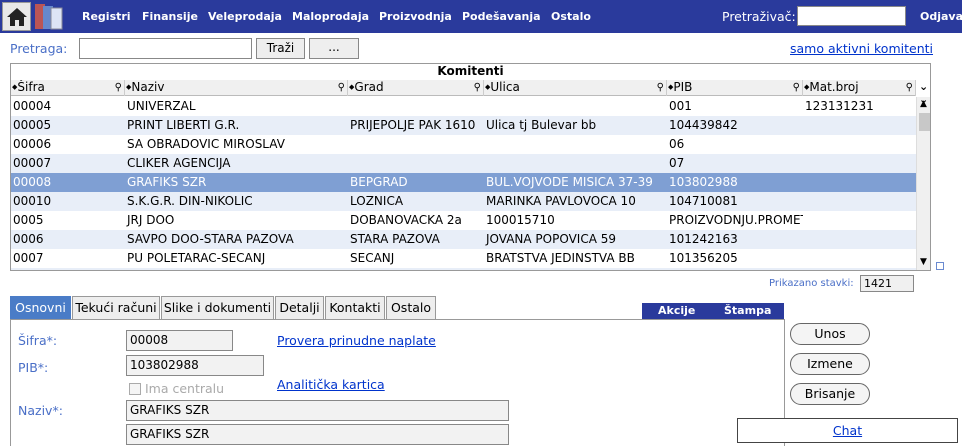 Image resolution: width=962 pixels, height=446 pixels. Describe the element at coordinates (560, 258) in the screenshot. I see `table-cell: BRATSTVA JEDINSTVA BB` at that location.